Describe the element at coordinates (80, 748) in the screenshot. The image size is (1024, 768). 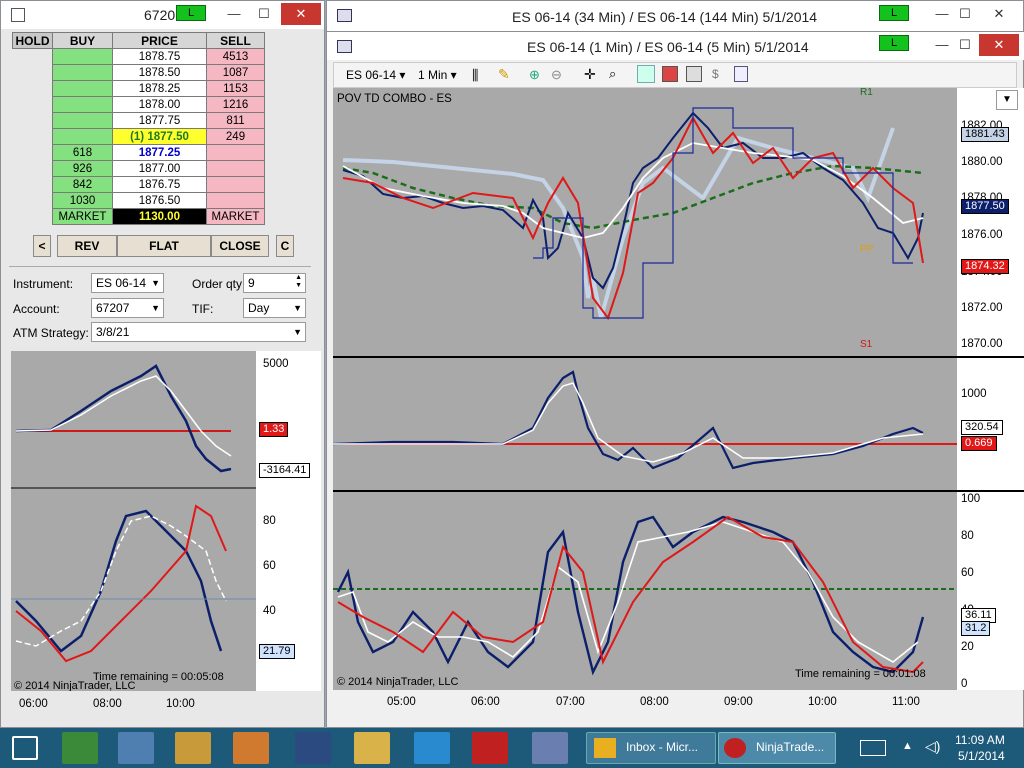
I see `app-person-icon` at that location.